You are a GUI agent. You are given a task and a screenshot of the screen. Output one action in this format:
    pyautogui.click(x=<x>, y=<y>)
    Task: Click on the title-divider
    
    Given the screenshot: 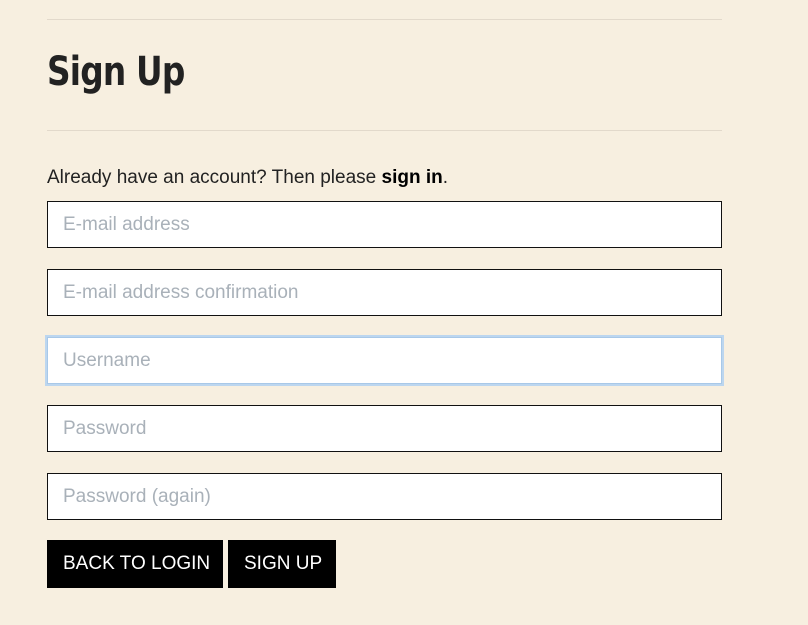 What is the action you would take?
    pyautogui.click(x=384, y=130)
    